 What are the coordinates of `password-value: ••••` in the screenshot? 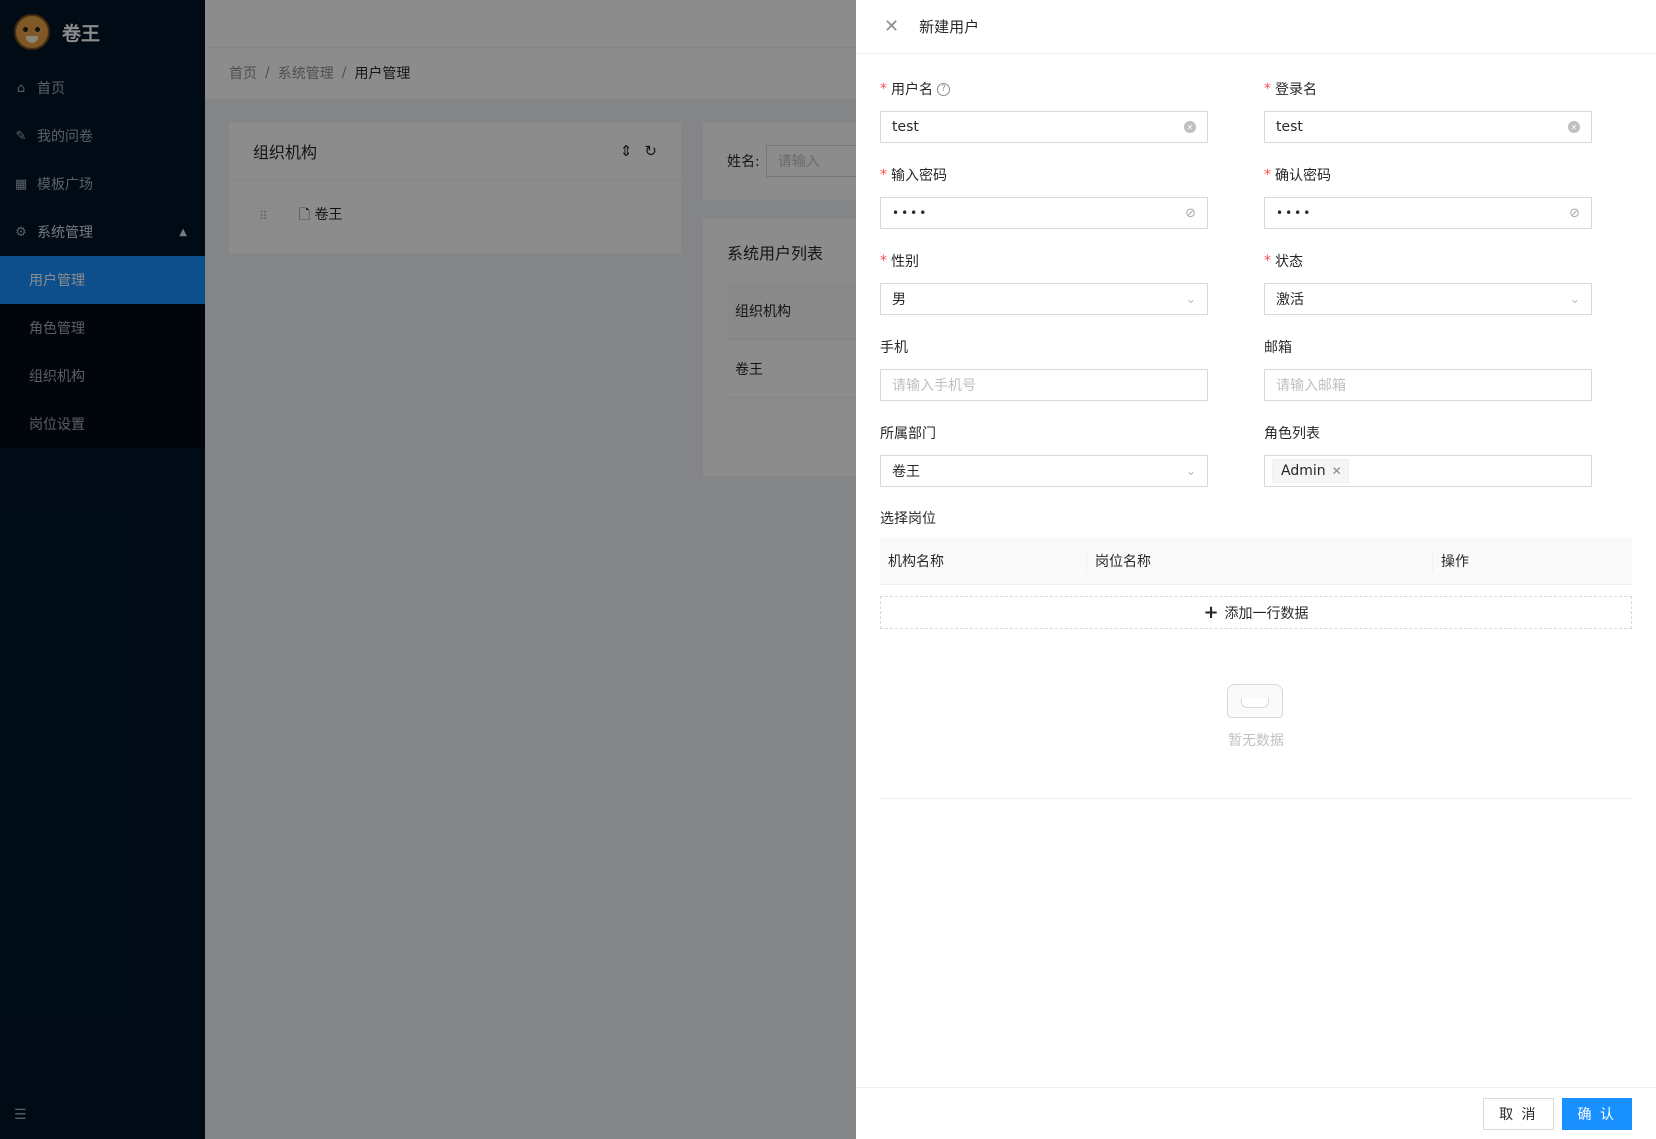 It's located at (910, 213).